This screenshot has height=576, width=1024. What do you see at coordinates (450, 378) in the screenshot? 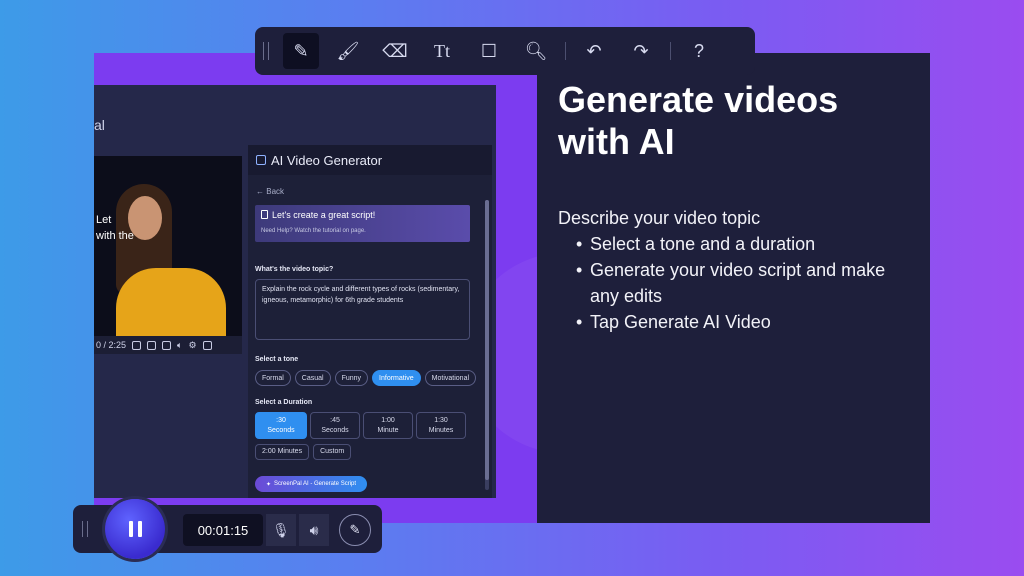
I see `tone-chip-motivational: Motivational` at bounding box center [450, 378].